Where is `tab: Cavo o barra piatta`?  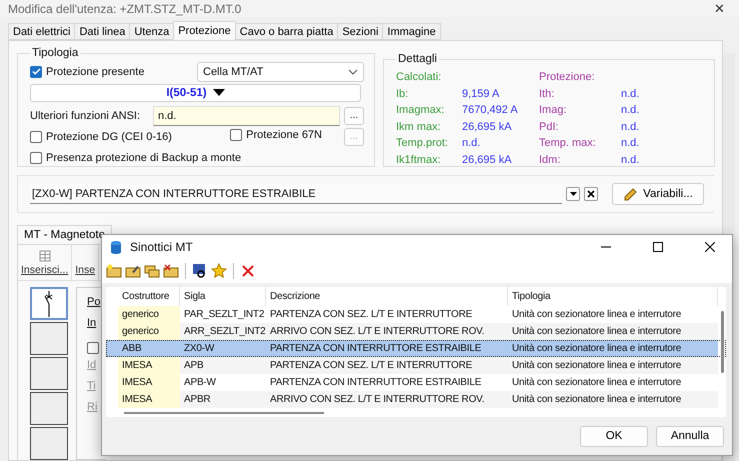 tab: Cavo o barra piatta is located at coordinates (286, 31).